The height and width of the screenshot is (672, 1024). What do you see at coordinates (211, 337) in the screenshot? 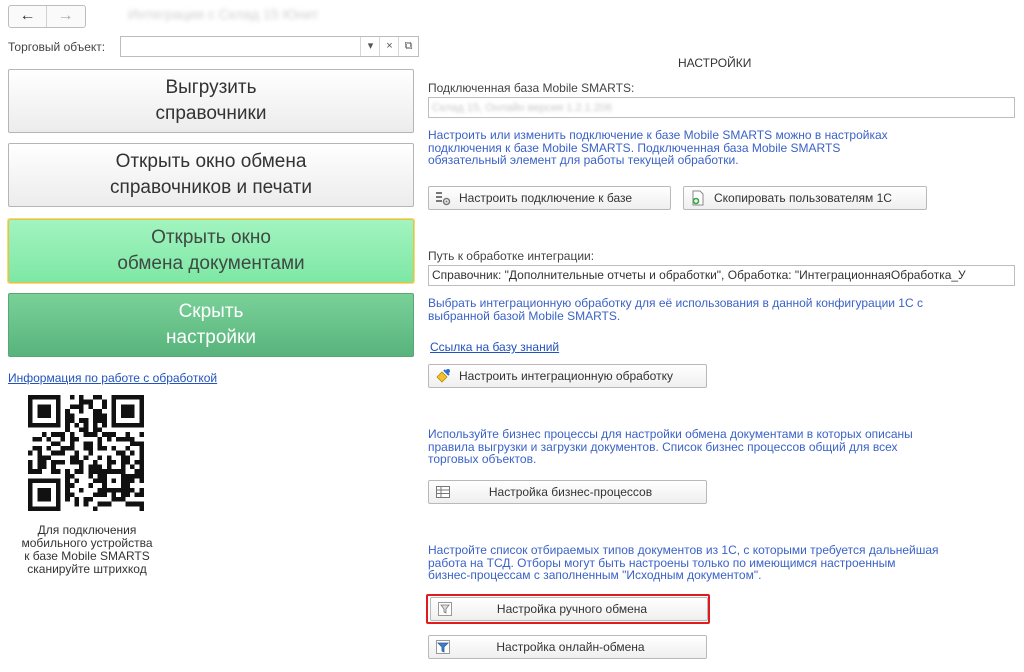
I see `button-line: настройки` at bounding box center [211, 337].